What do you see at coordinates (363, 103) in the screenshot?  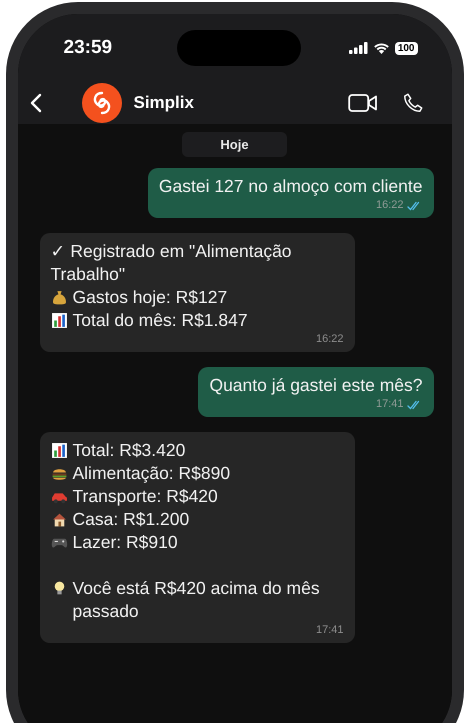 I see `video-call-icon` at bounding box center [363, 103].